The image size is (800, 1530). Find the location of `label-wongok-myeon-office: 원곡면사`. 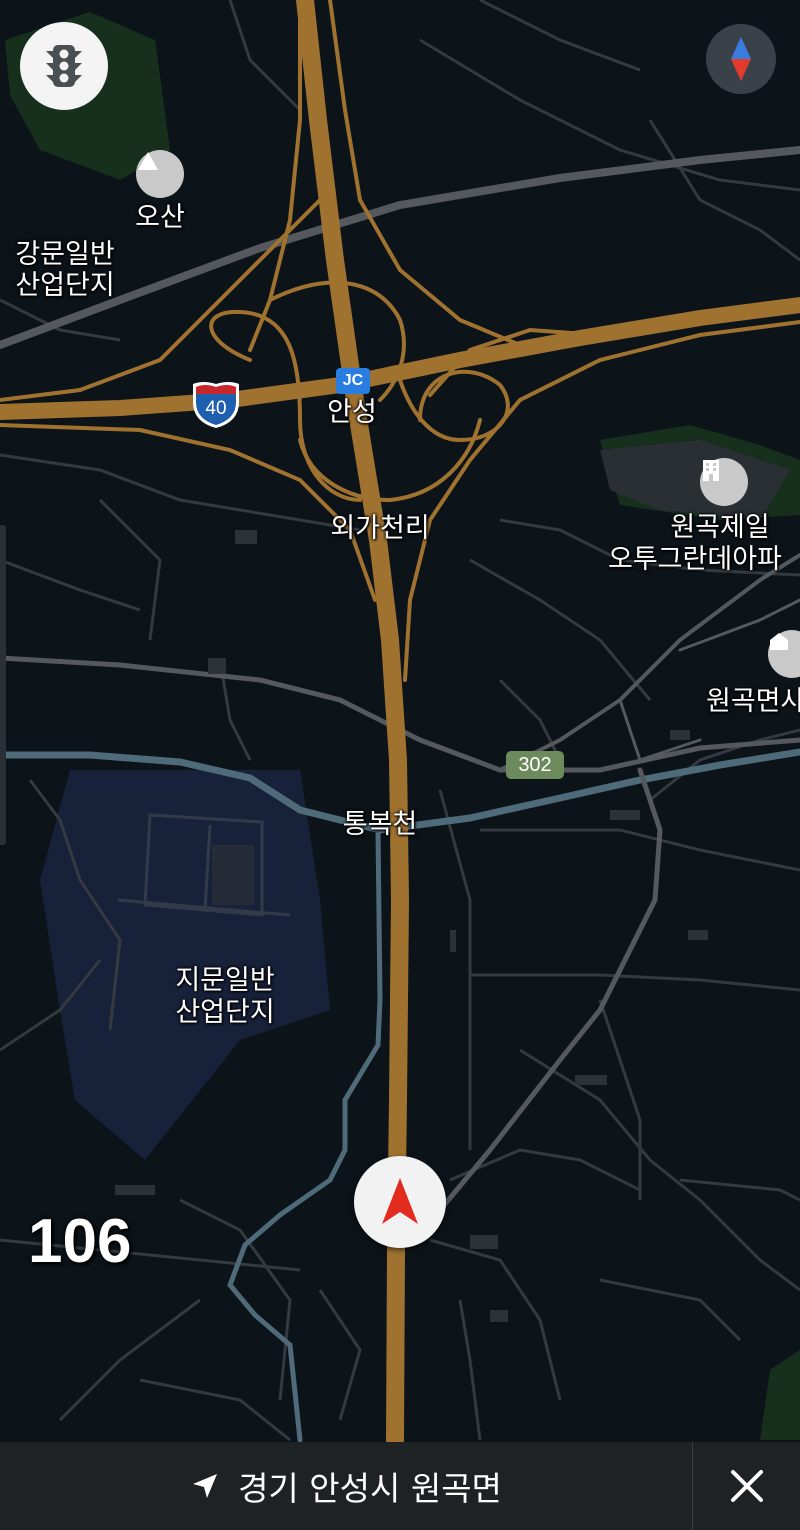

label-wongok-myeon-office: 원곡면사 is located at coordinates (753, 701).